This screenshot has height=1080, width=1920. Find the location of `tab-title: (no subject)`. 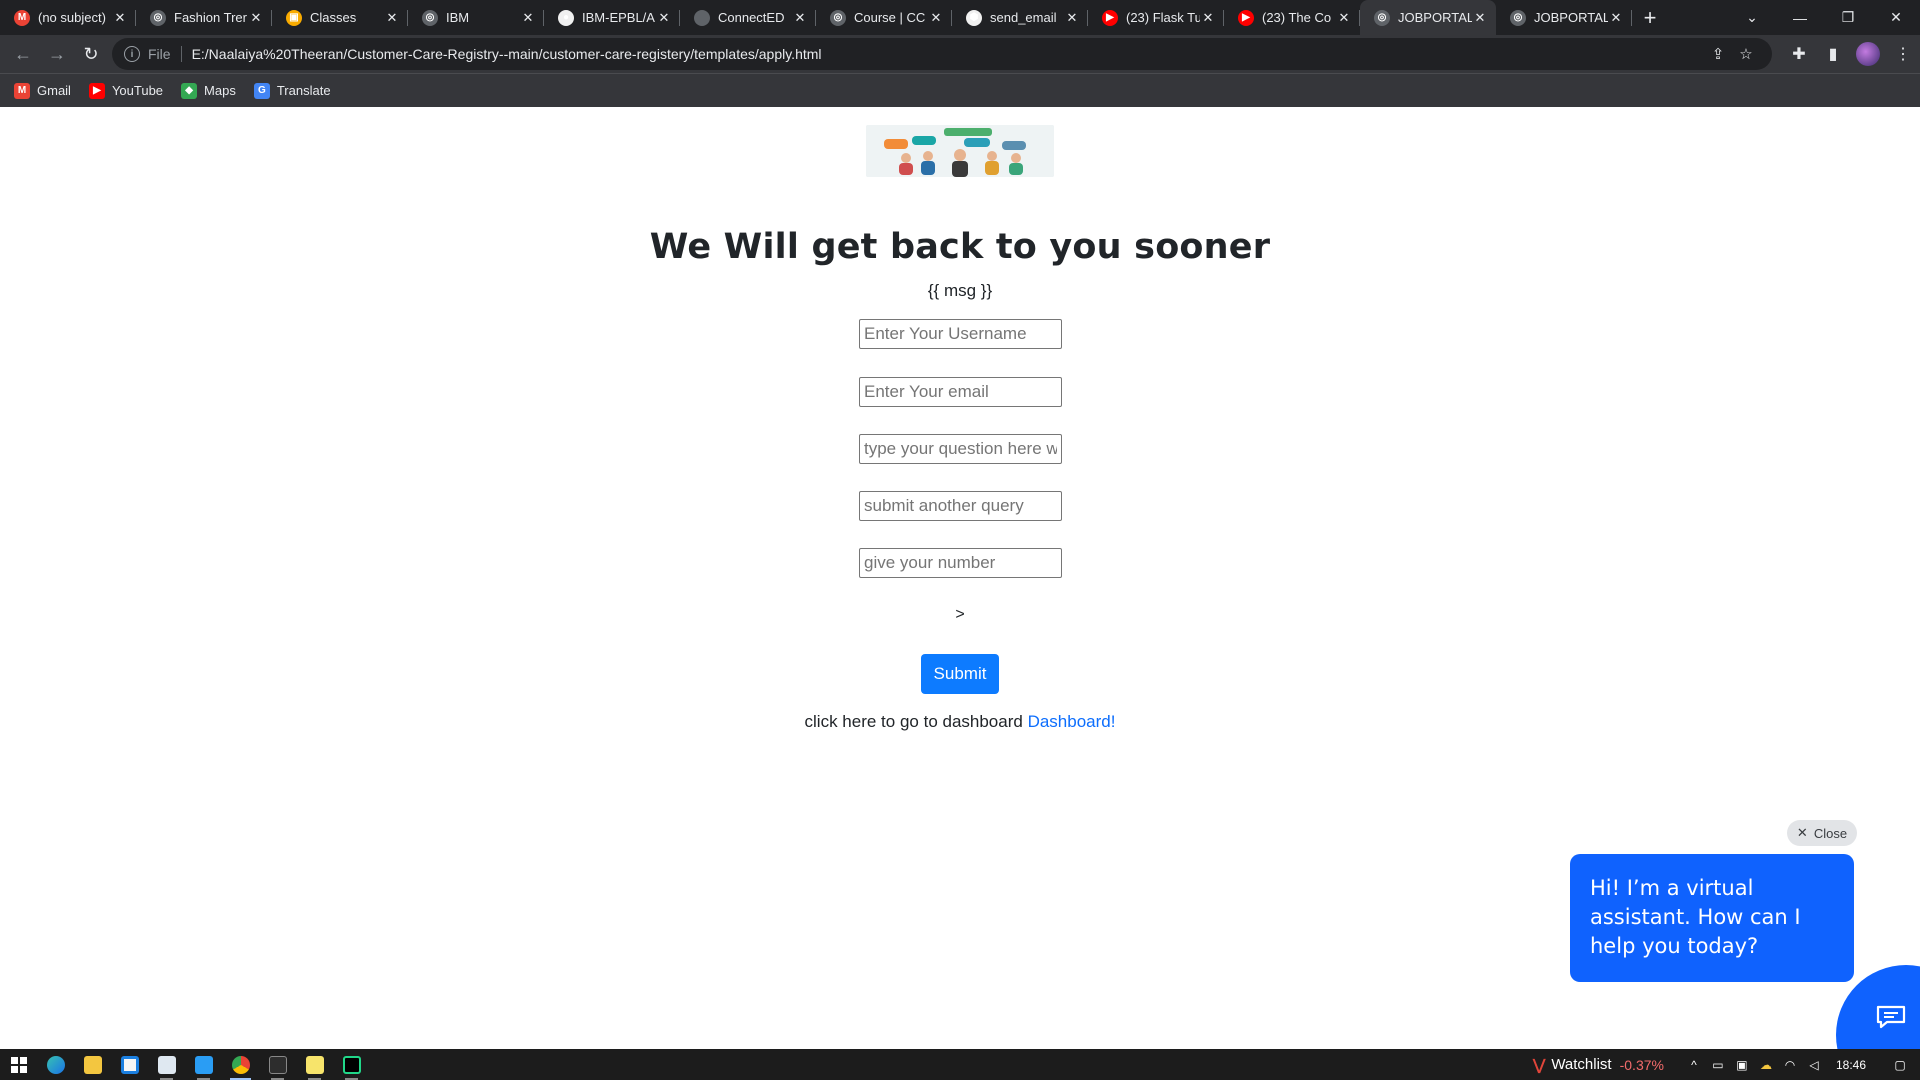

tab-title: (no subject) is located at coordinates (72, 17).